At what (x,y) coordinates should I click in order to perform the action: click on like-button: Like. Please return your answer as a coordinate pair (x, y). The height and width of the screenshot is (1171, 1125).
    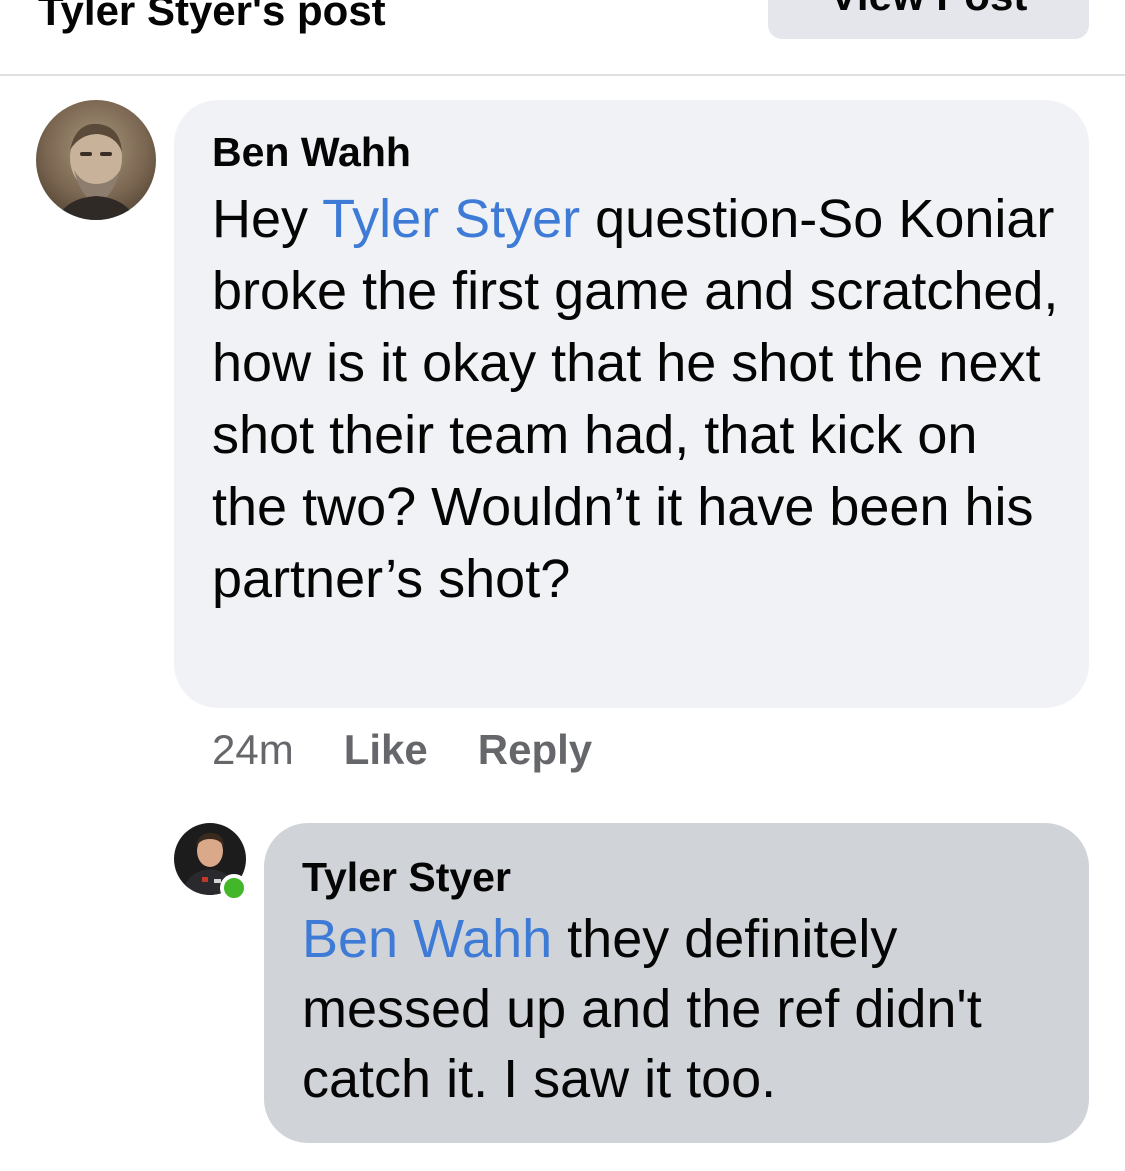
    Looking at the image, I should click on (386, 750).